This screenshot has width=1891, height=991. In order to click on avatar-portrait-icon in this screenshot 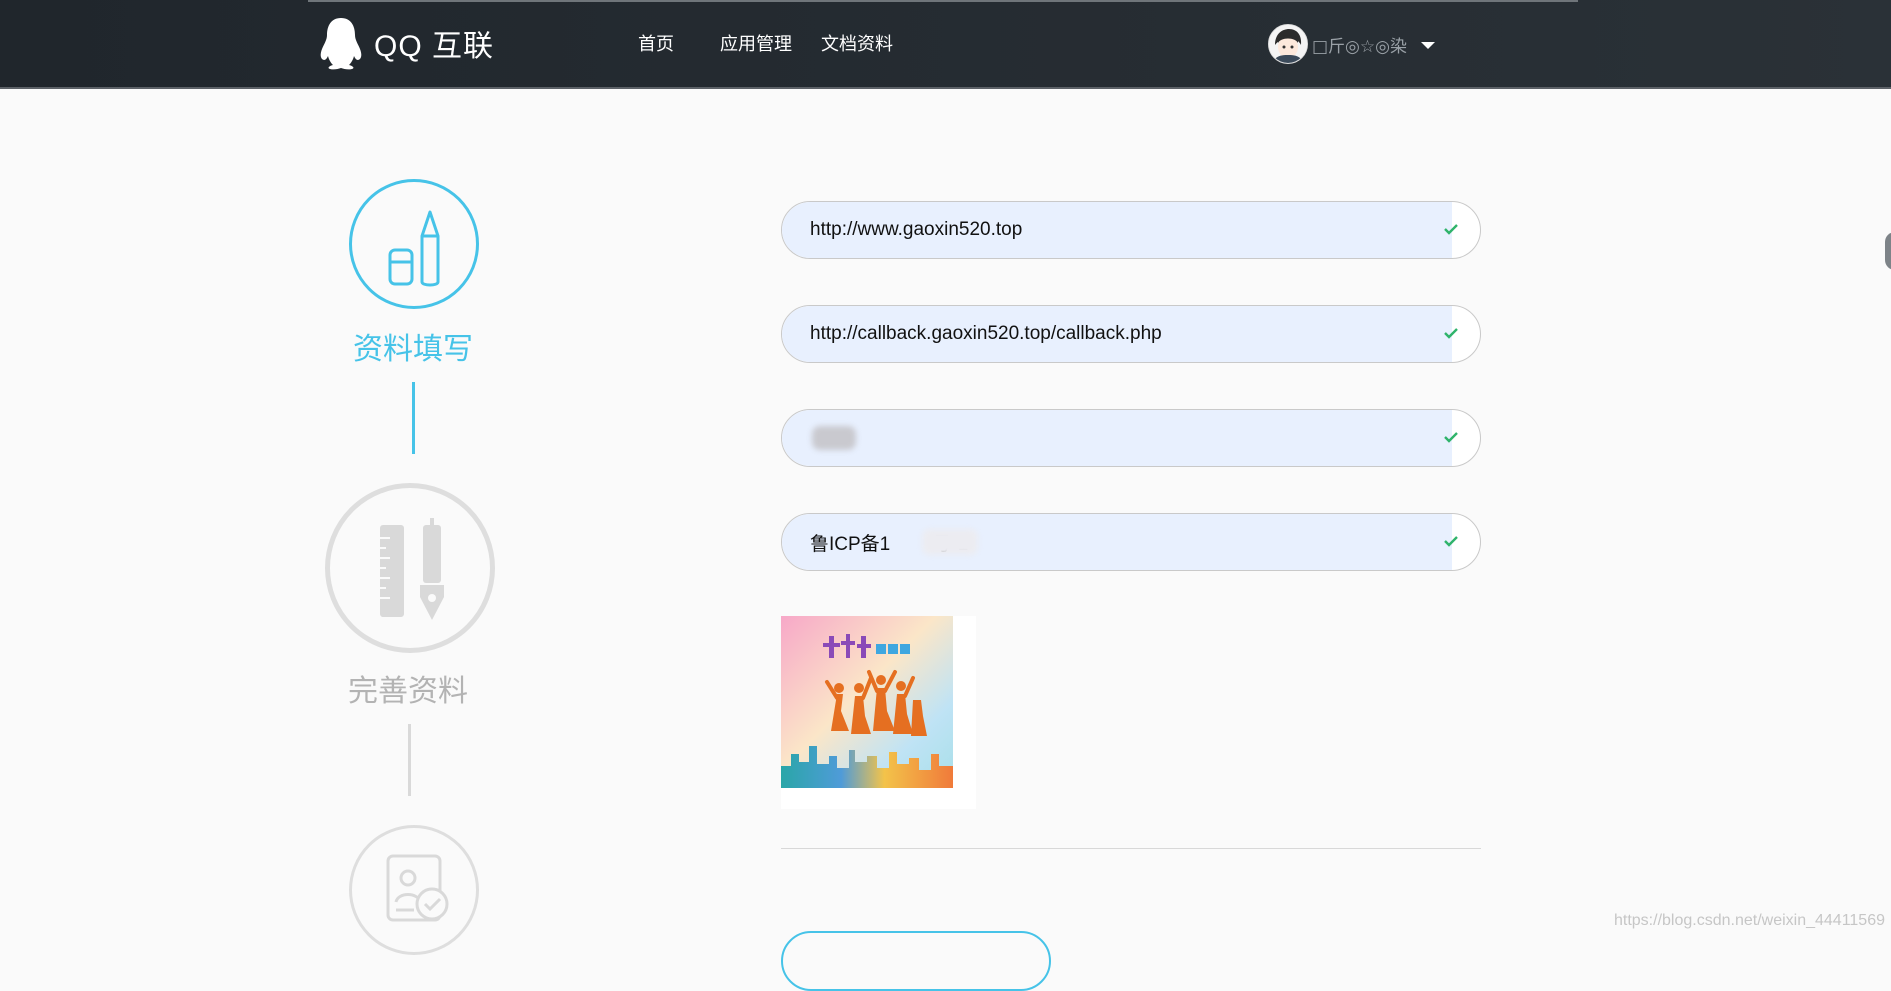, I will do `click(1288, 44)`.